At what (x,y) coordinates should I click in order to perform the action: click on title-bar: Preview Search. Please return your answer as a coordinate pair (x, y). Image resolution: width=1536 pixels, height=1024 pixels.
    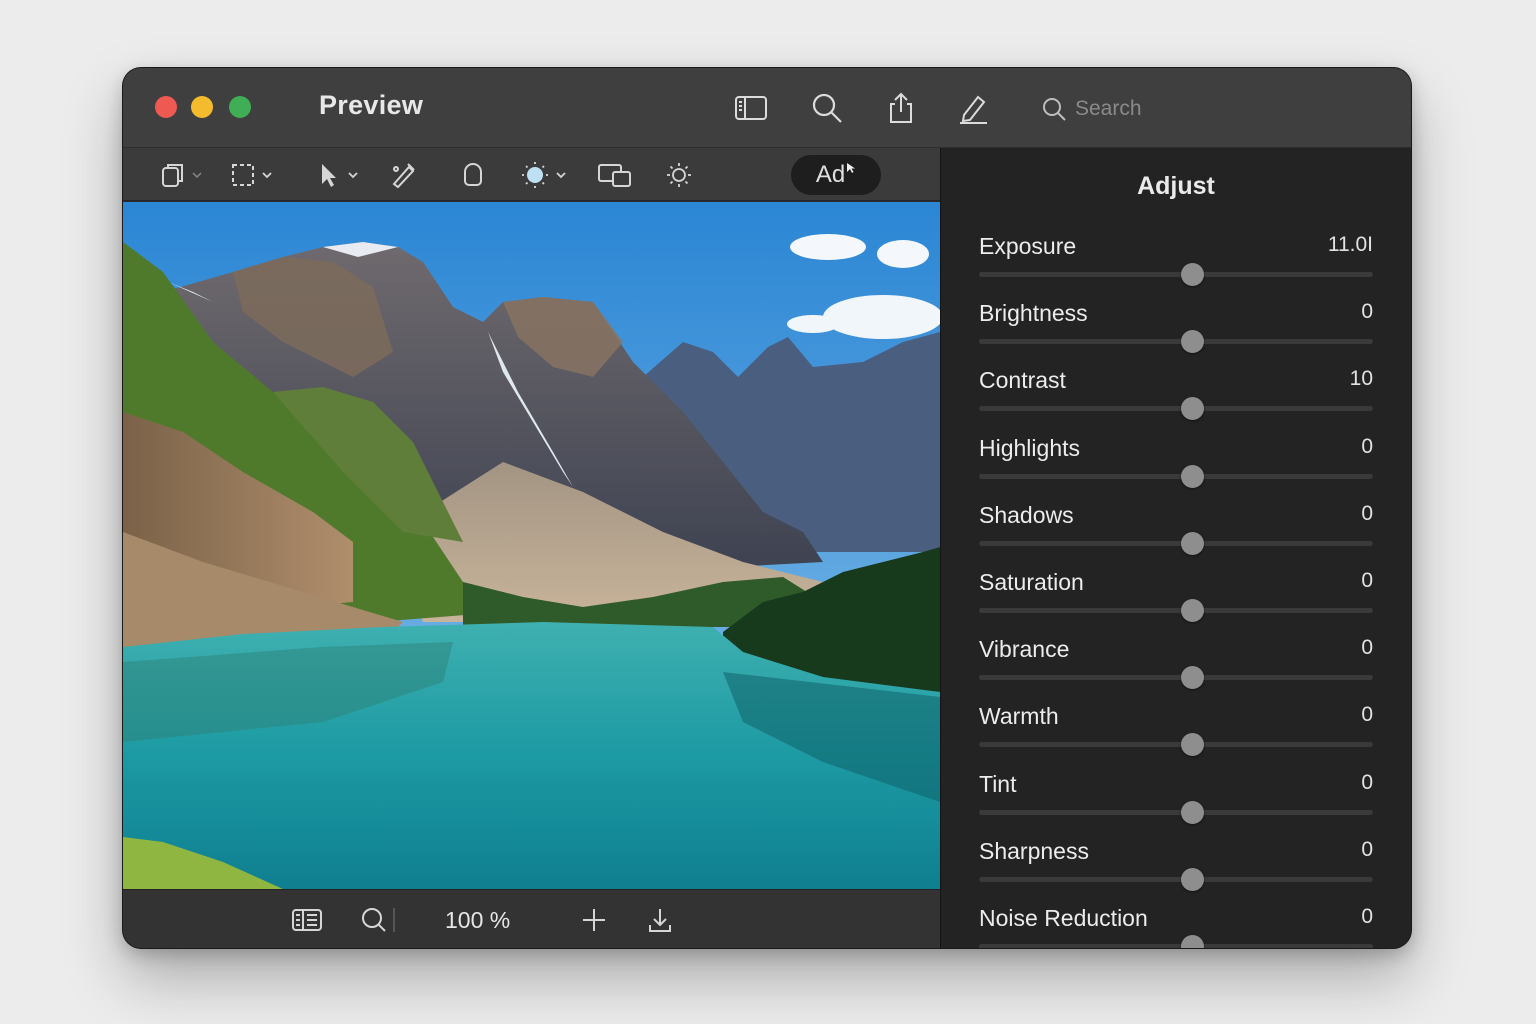
    Looking at the image, I should click on (767, 108).